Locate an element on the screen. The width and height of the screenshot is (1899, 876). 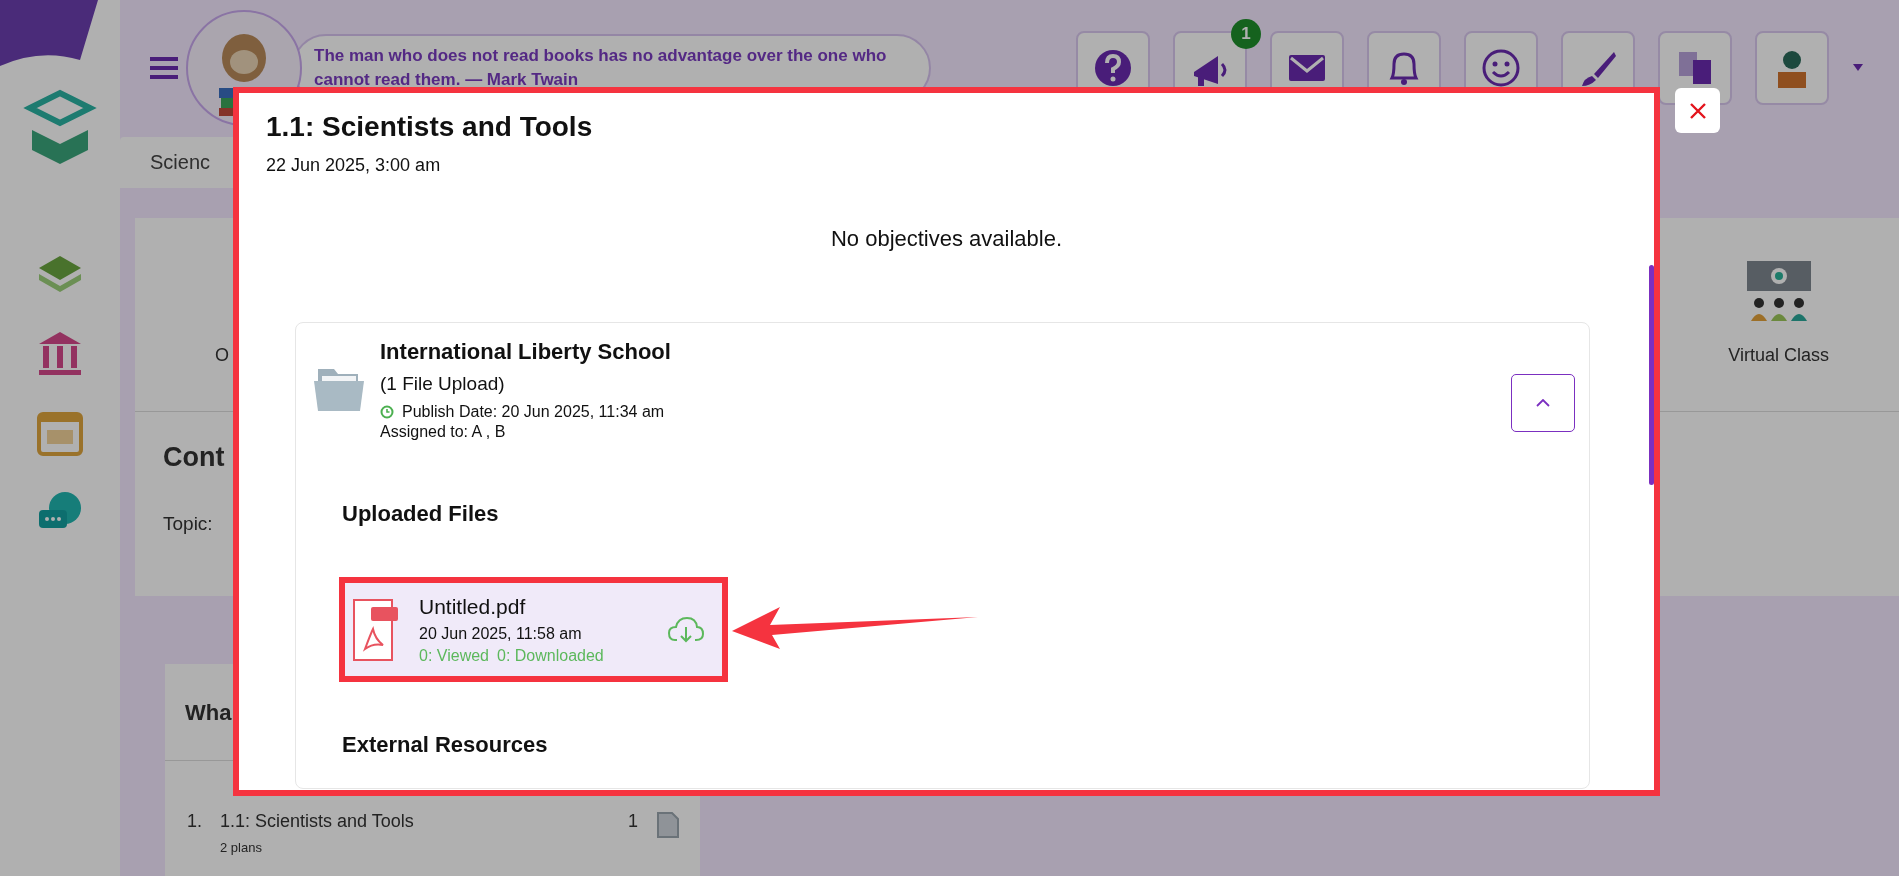
file-name: Untitled.pdf is located at coordinates (473, 606).